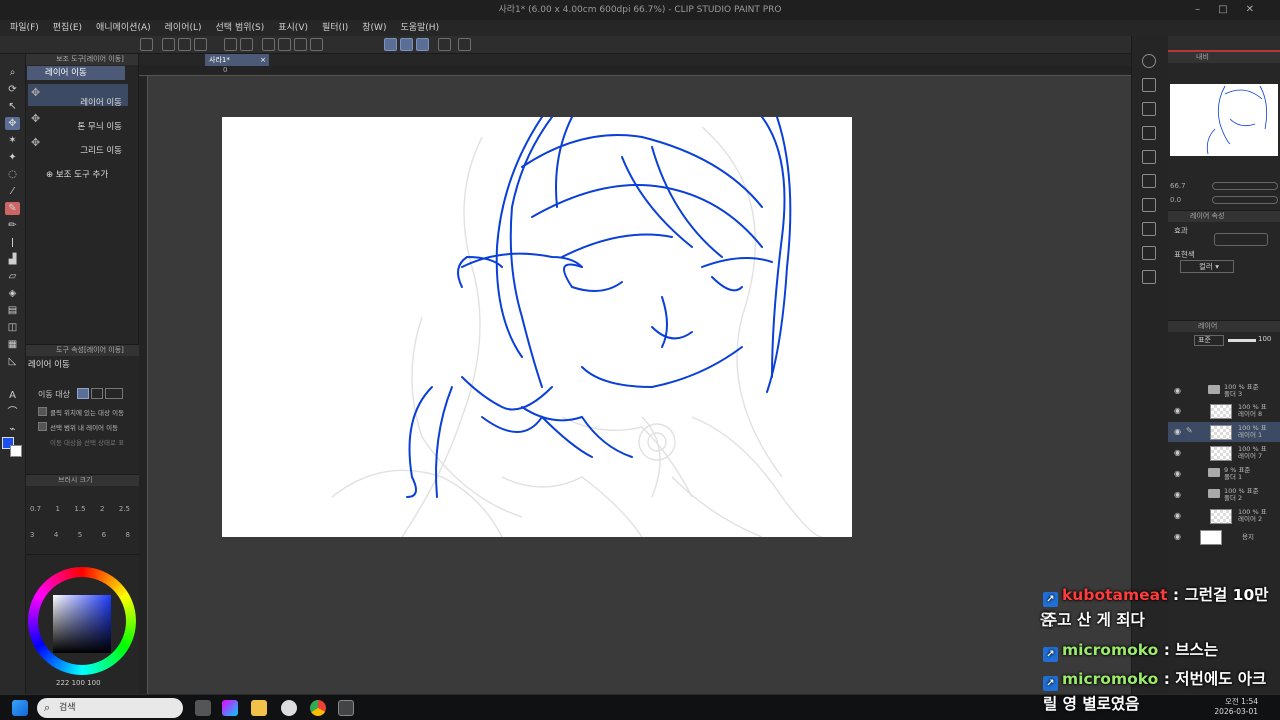  What do you see at coordinates (1224, 432) in the screenshot?
I see `layer-row-layer-1: ◉ ✎ 100 % 표 레이어 1` at bounding box center [1224, 432].